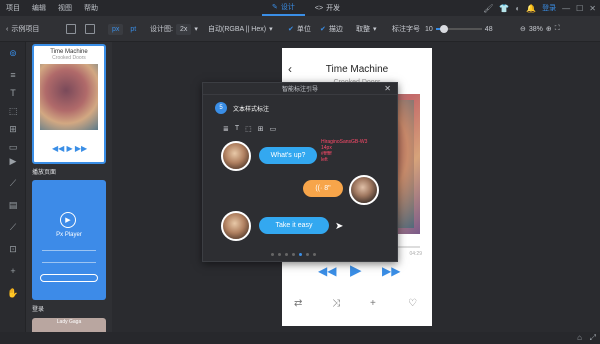  What do you see at coordinates (327, 8) in the screenshot?
I see `tab-develop: <> 开发` at bounding box center [327, 8].